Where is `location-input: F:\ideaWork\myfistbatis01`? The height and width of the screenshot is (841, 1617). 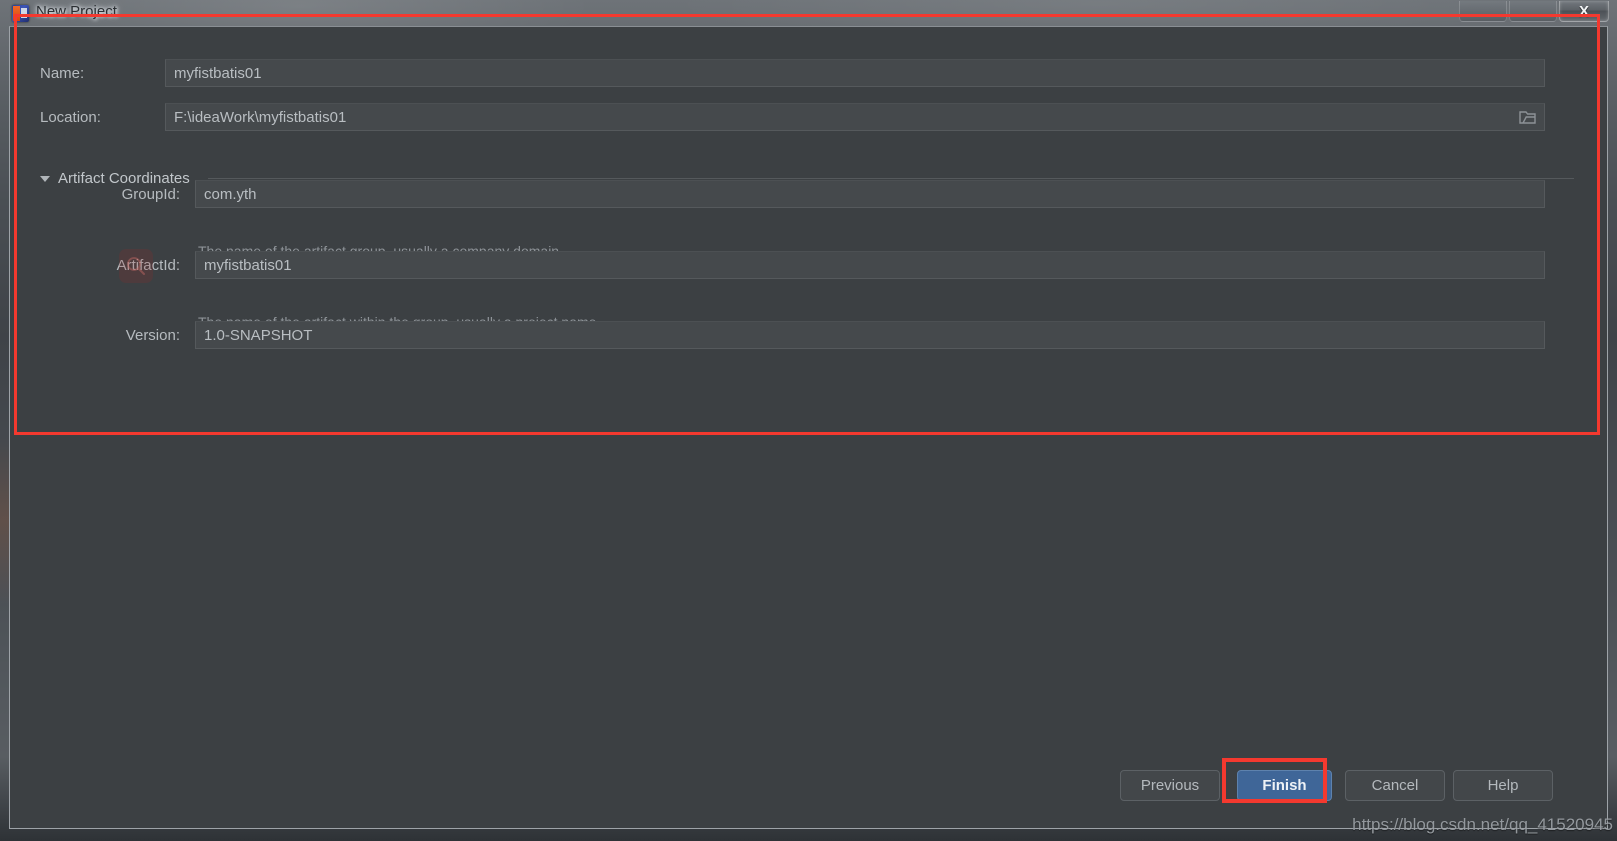 location-input: F:\ideaWork\myfistbatis01 is located at coordinates (855, 117).